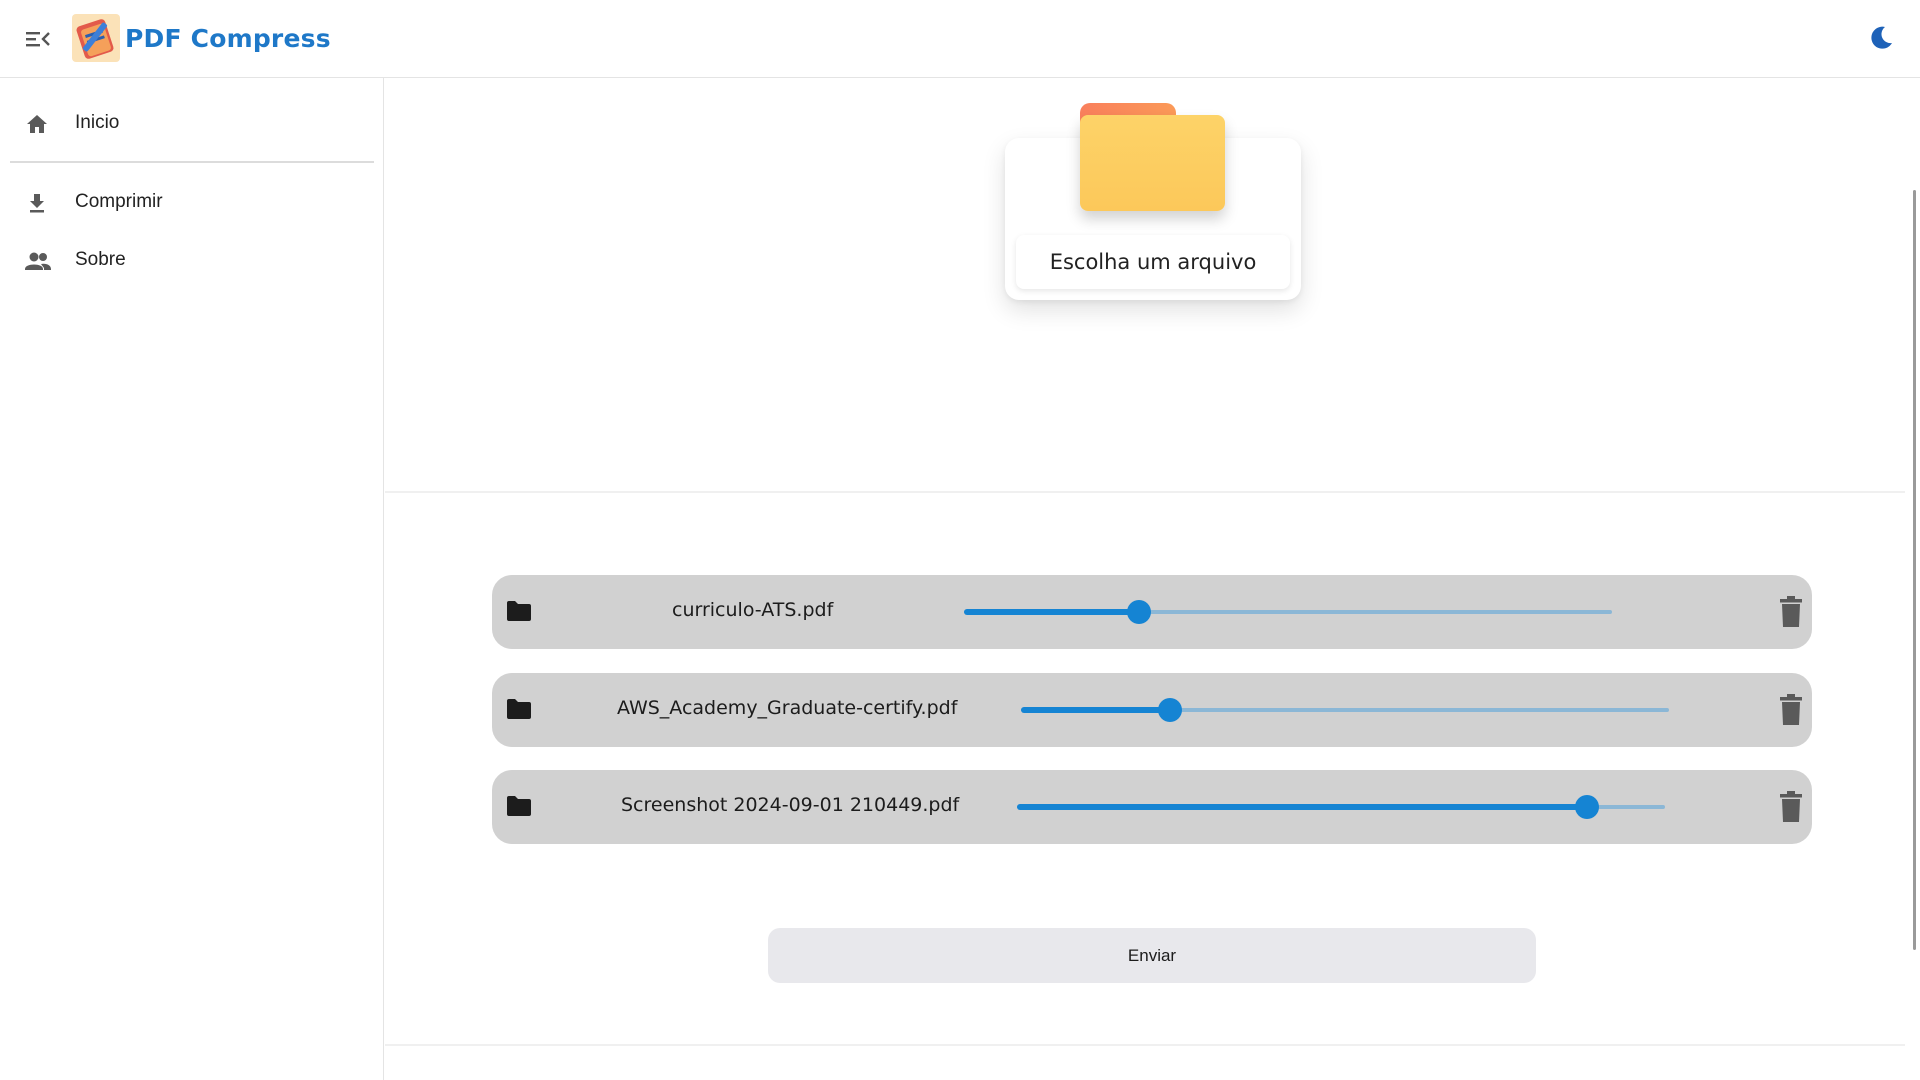 This screenshot has width=1920, height=1080. What do you see at coordinates (787, 708) in the screenshot?
I see `file-name: AWS_Academy_Graduate-certify.pdf` at bounding box center [787, 708].